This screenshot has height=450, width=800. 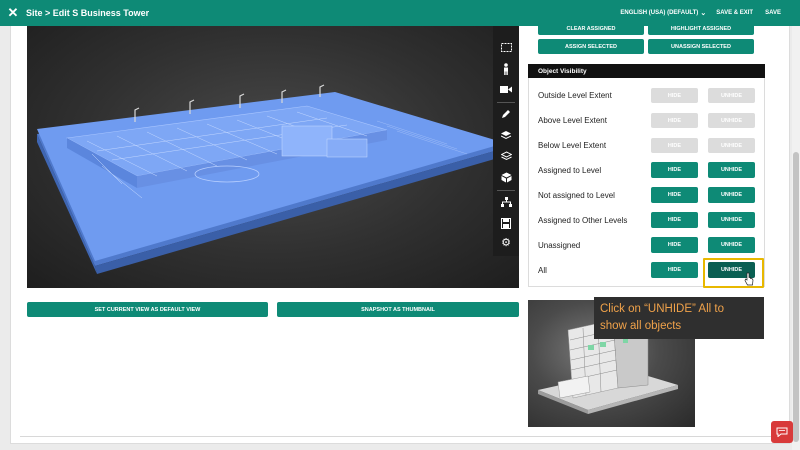 I want to click on language-label: ENGLISH (USA) (DEFAULT), so click(x=659, y=13).